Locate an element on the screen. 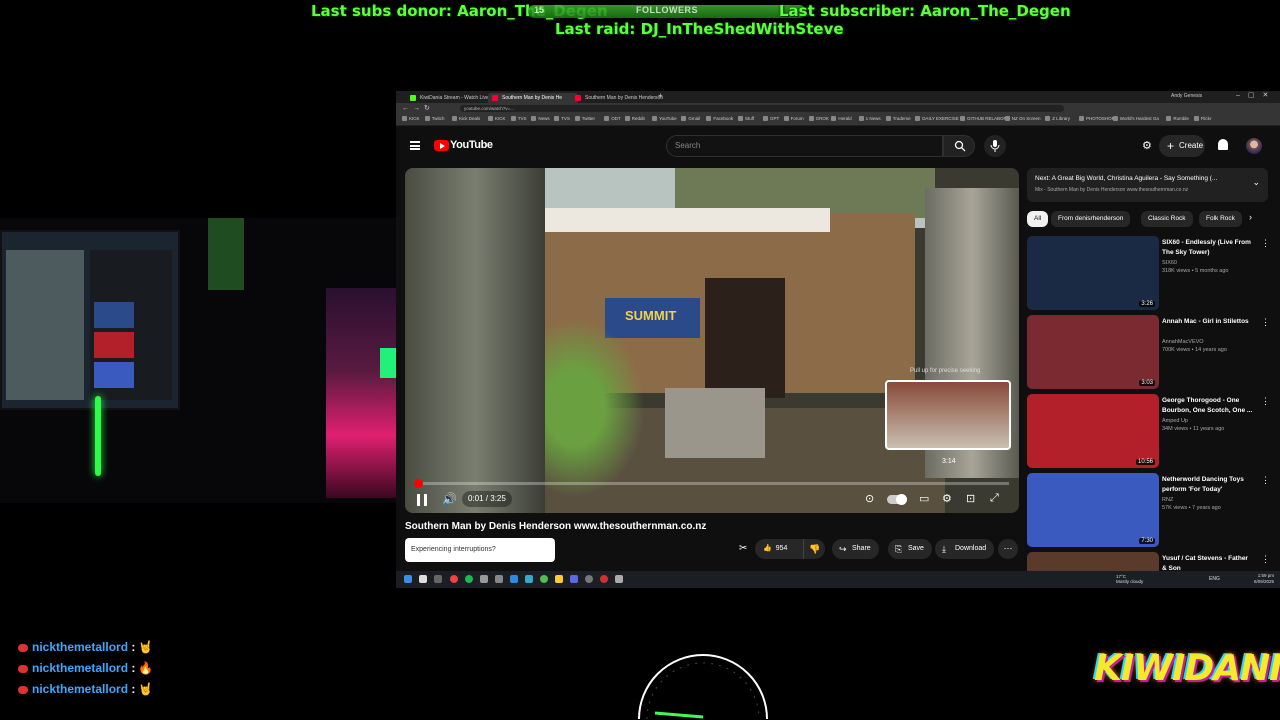  miniplayer-icon: ⊙ is located at coordinates (869, 498).